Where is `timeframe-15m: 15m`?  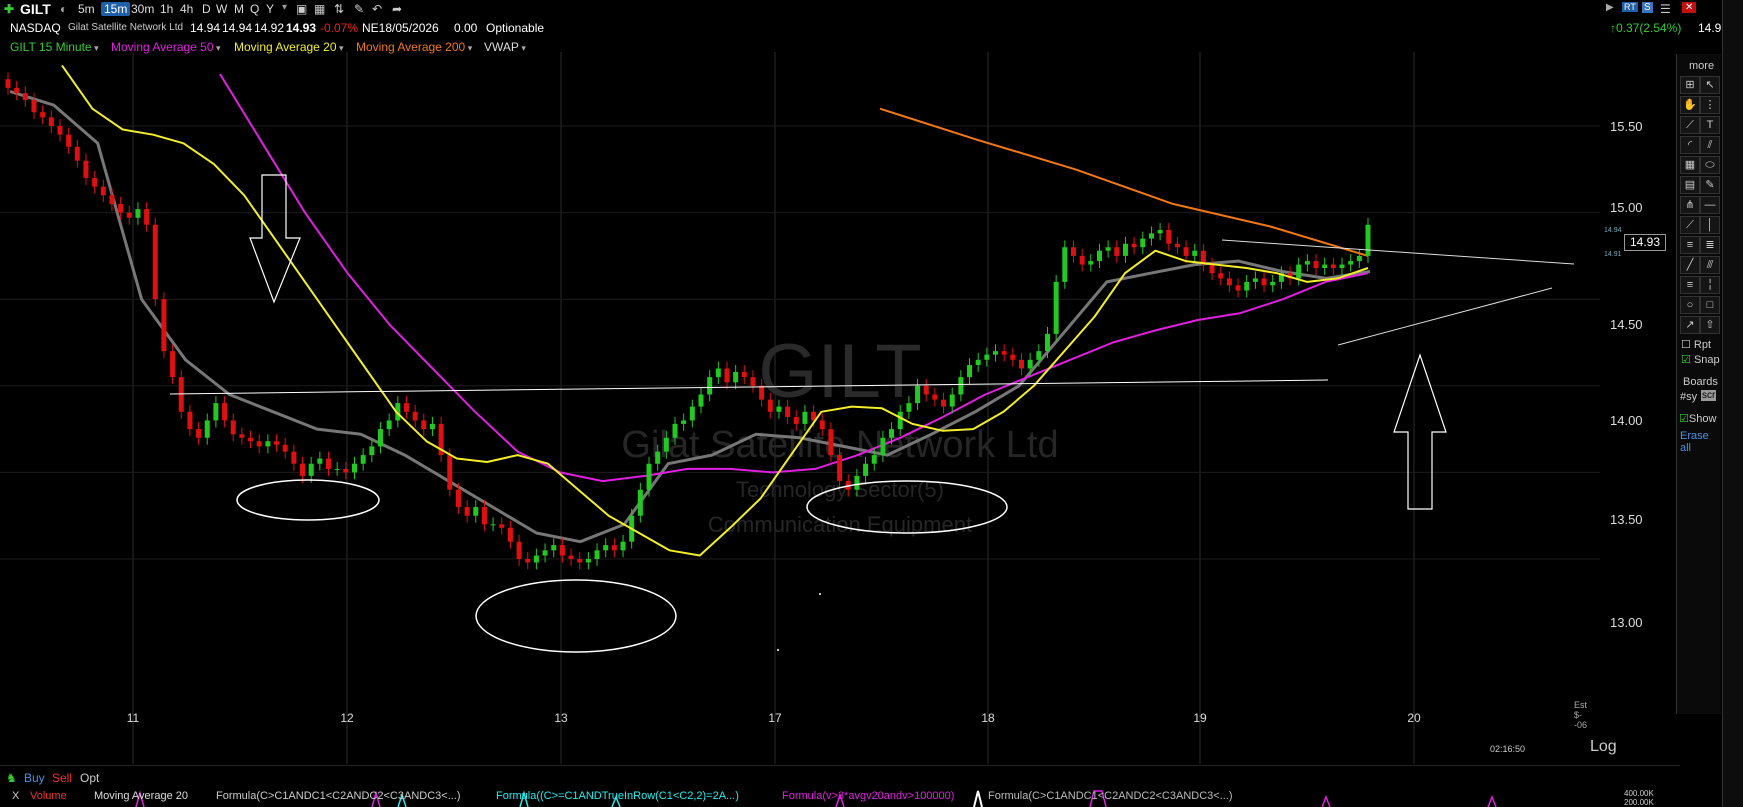
timeframe-15m: 15m is located at coordinates (116, 9).